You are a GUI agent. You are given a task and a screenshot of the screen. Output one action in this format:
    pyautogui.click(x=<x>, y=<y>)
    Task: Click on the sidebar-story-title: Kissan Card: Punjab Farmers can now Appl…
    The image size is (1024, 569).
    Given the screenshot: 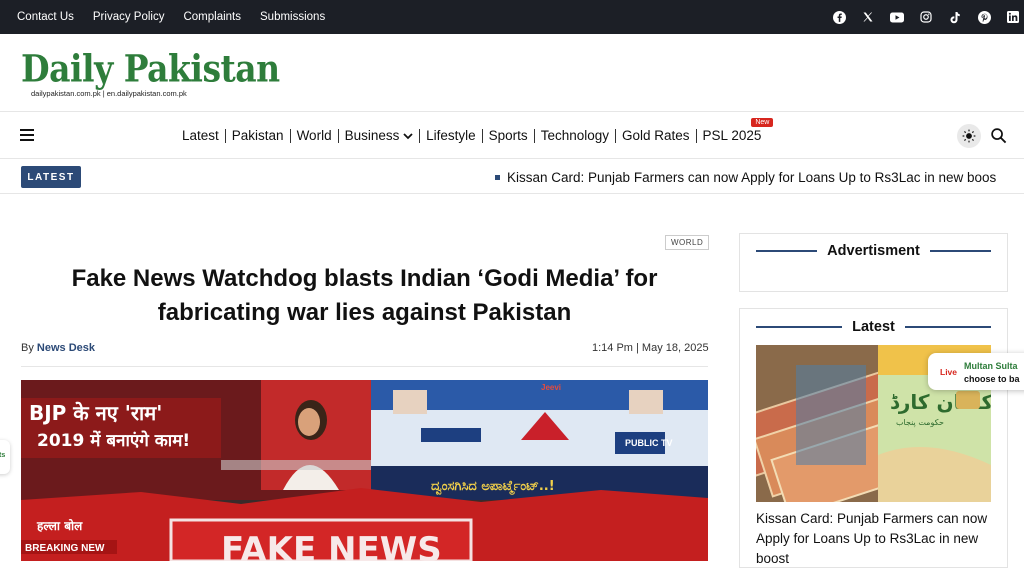 What is the action you would take?
    pyautogui.click(x=876, y=539)
    